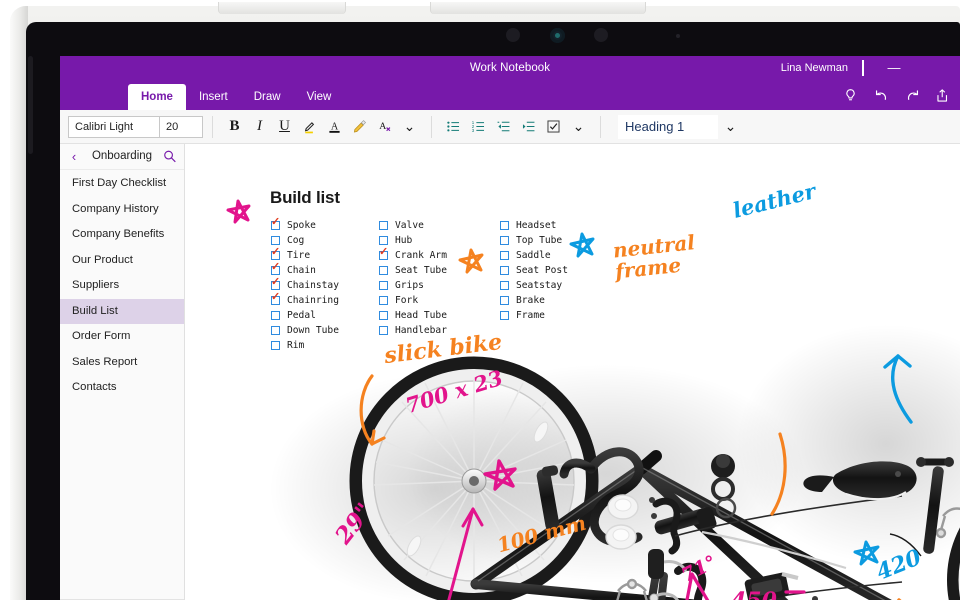 The width and height of the screenshot is (960, 600). What do you see at coordinates (122, 388) in the screenshot?
I see `sidebar-item-contacts: Contacts` at bounding box center [122, 388].